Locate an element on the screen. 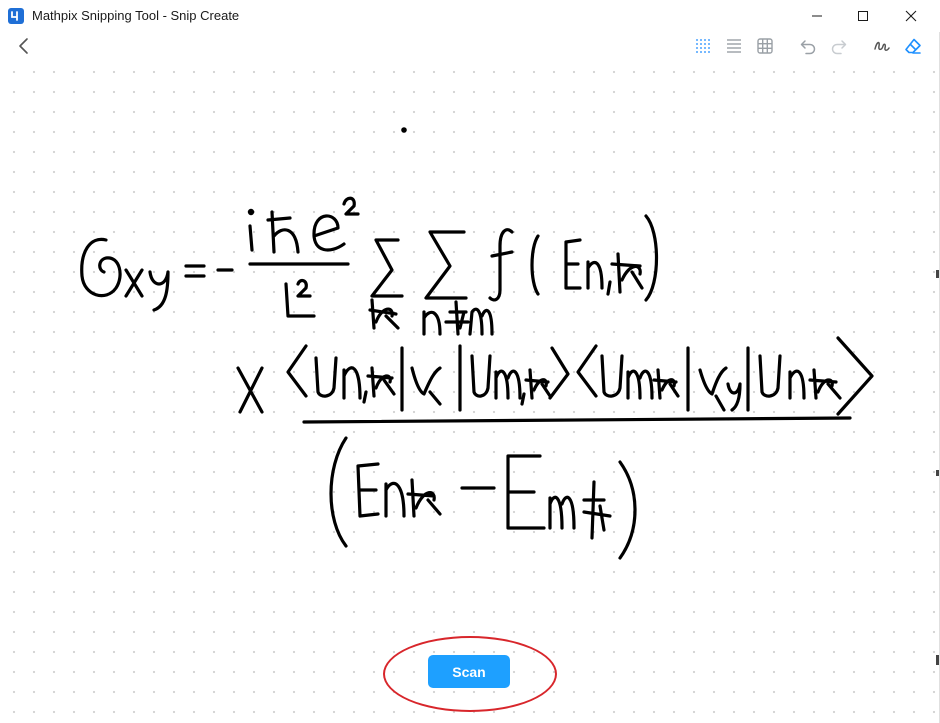  undo-button is located at coordinates (808, 46).